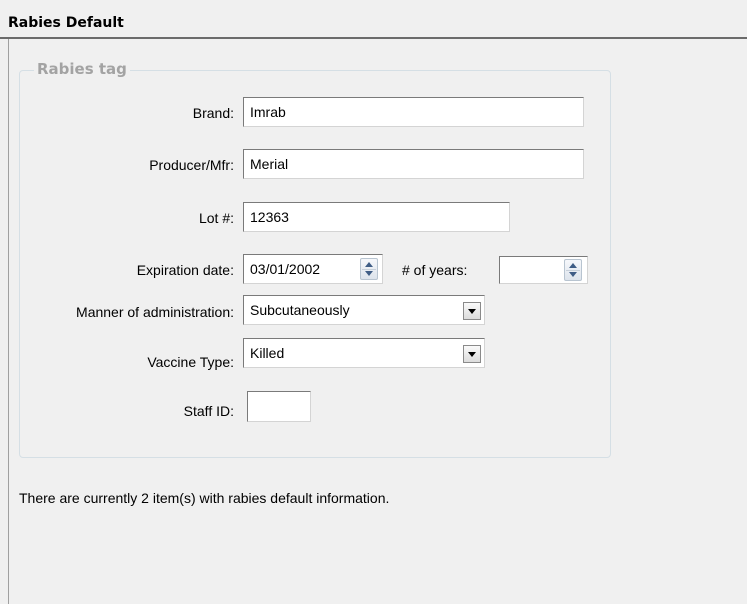  What do you see at coordinates (413, 164) in the screenshot?
I see `producer-field: Merial` at bounding box center [413, 164].